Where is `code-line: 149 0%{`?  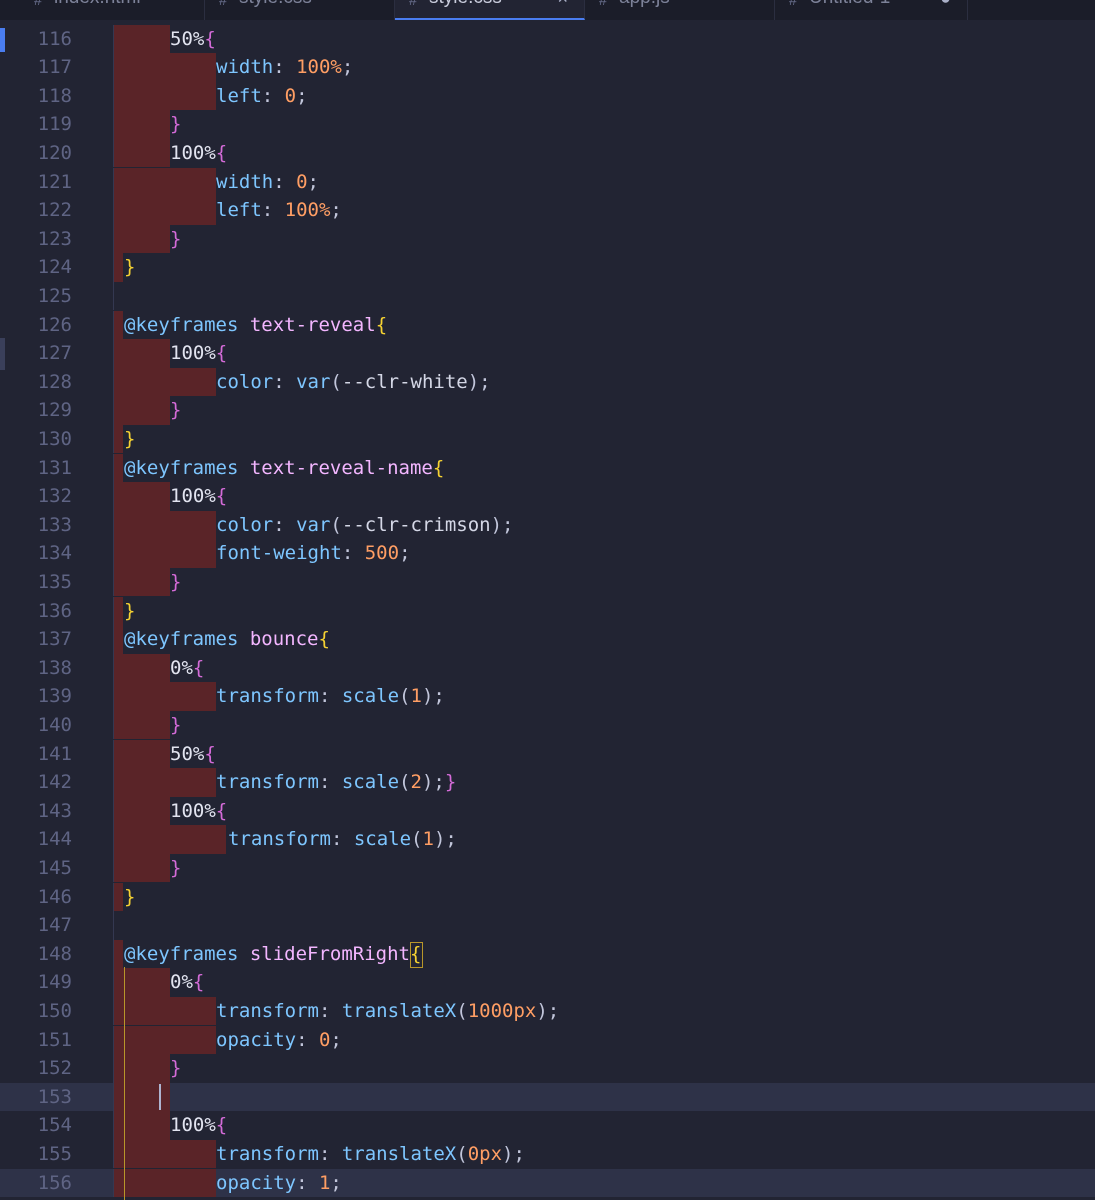
code-line: 149 0%{ is located at coordinates (547, 982).